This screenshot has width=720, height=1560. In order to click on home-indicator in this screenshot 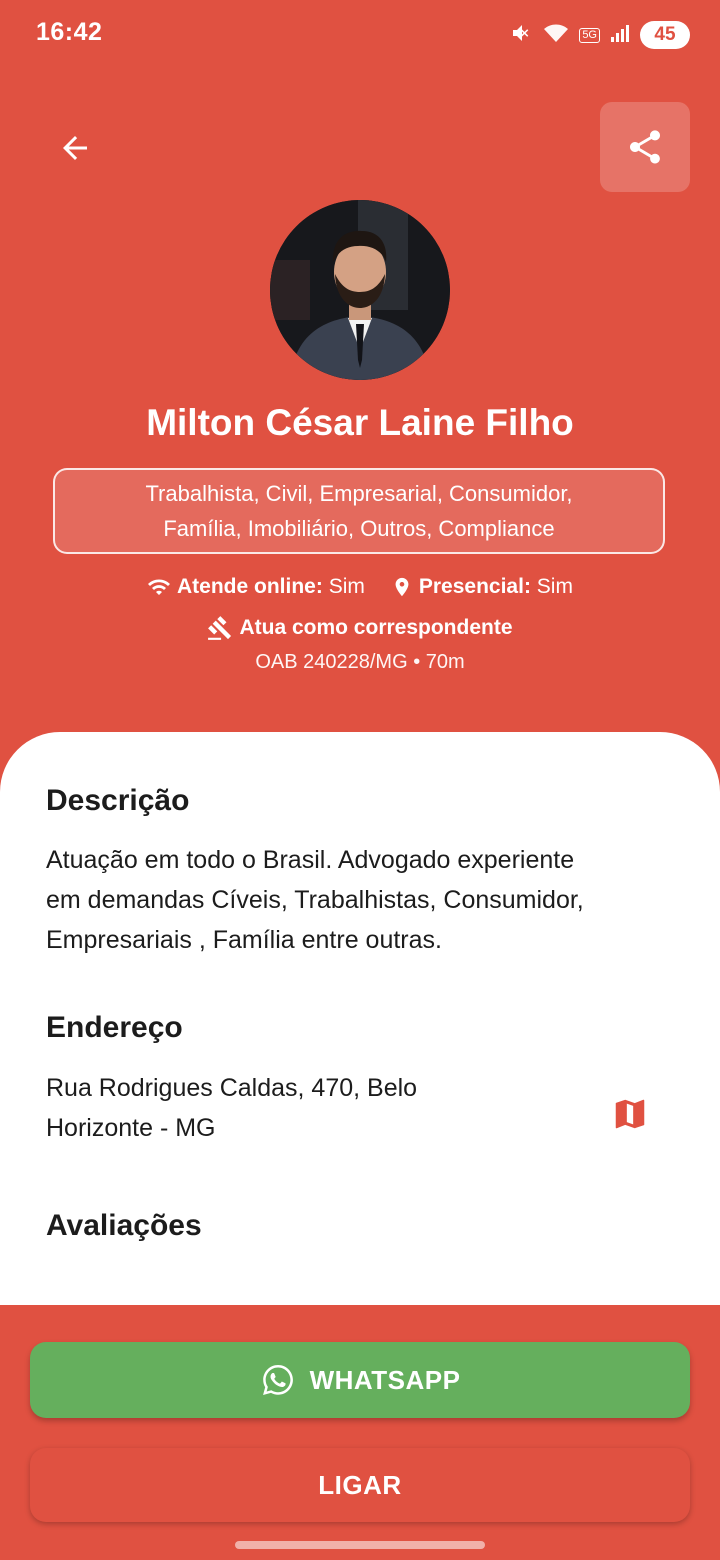, I will do `click(360, 1545)`.